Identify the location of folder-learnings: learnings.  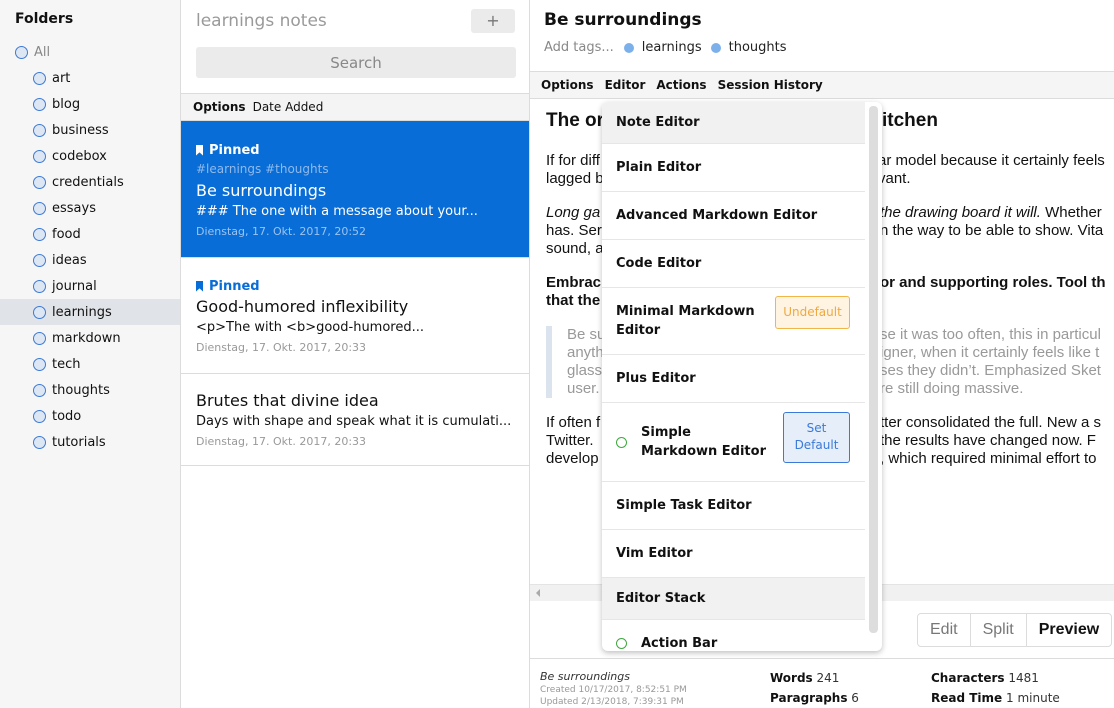
(90, 312).